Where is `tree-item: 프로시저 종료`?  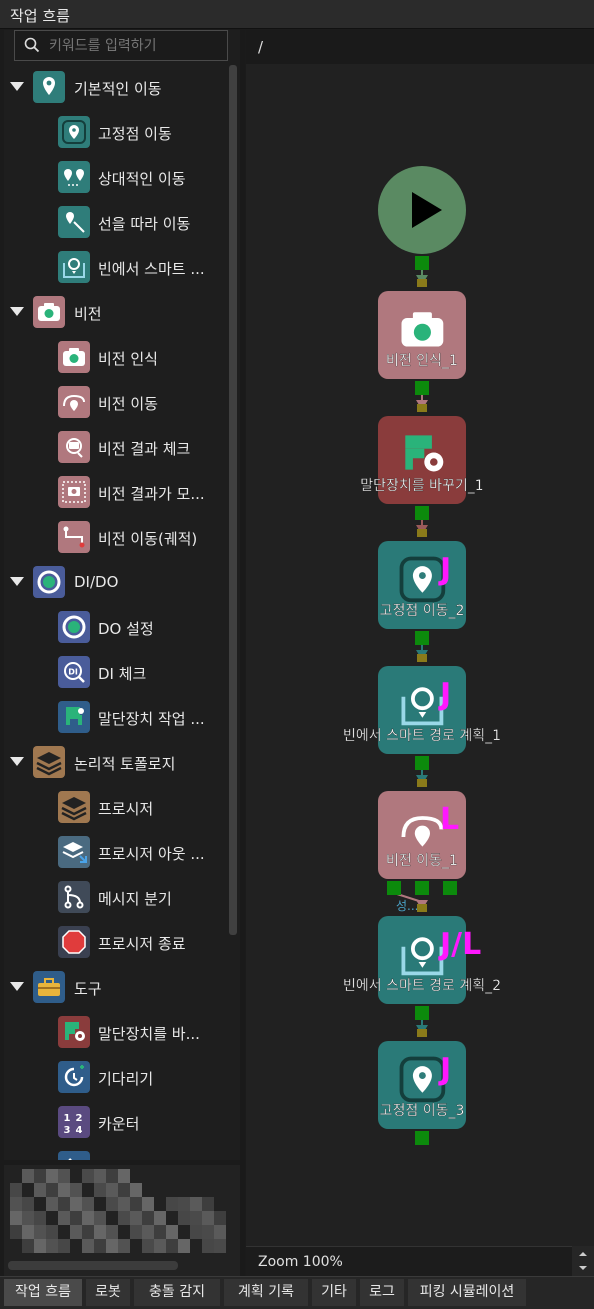
tree-item: 프로시저 종료 is located at coordinates (117, 943).